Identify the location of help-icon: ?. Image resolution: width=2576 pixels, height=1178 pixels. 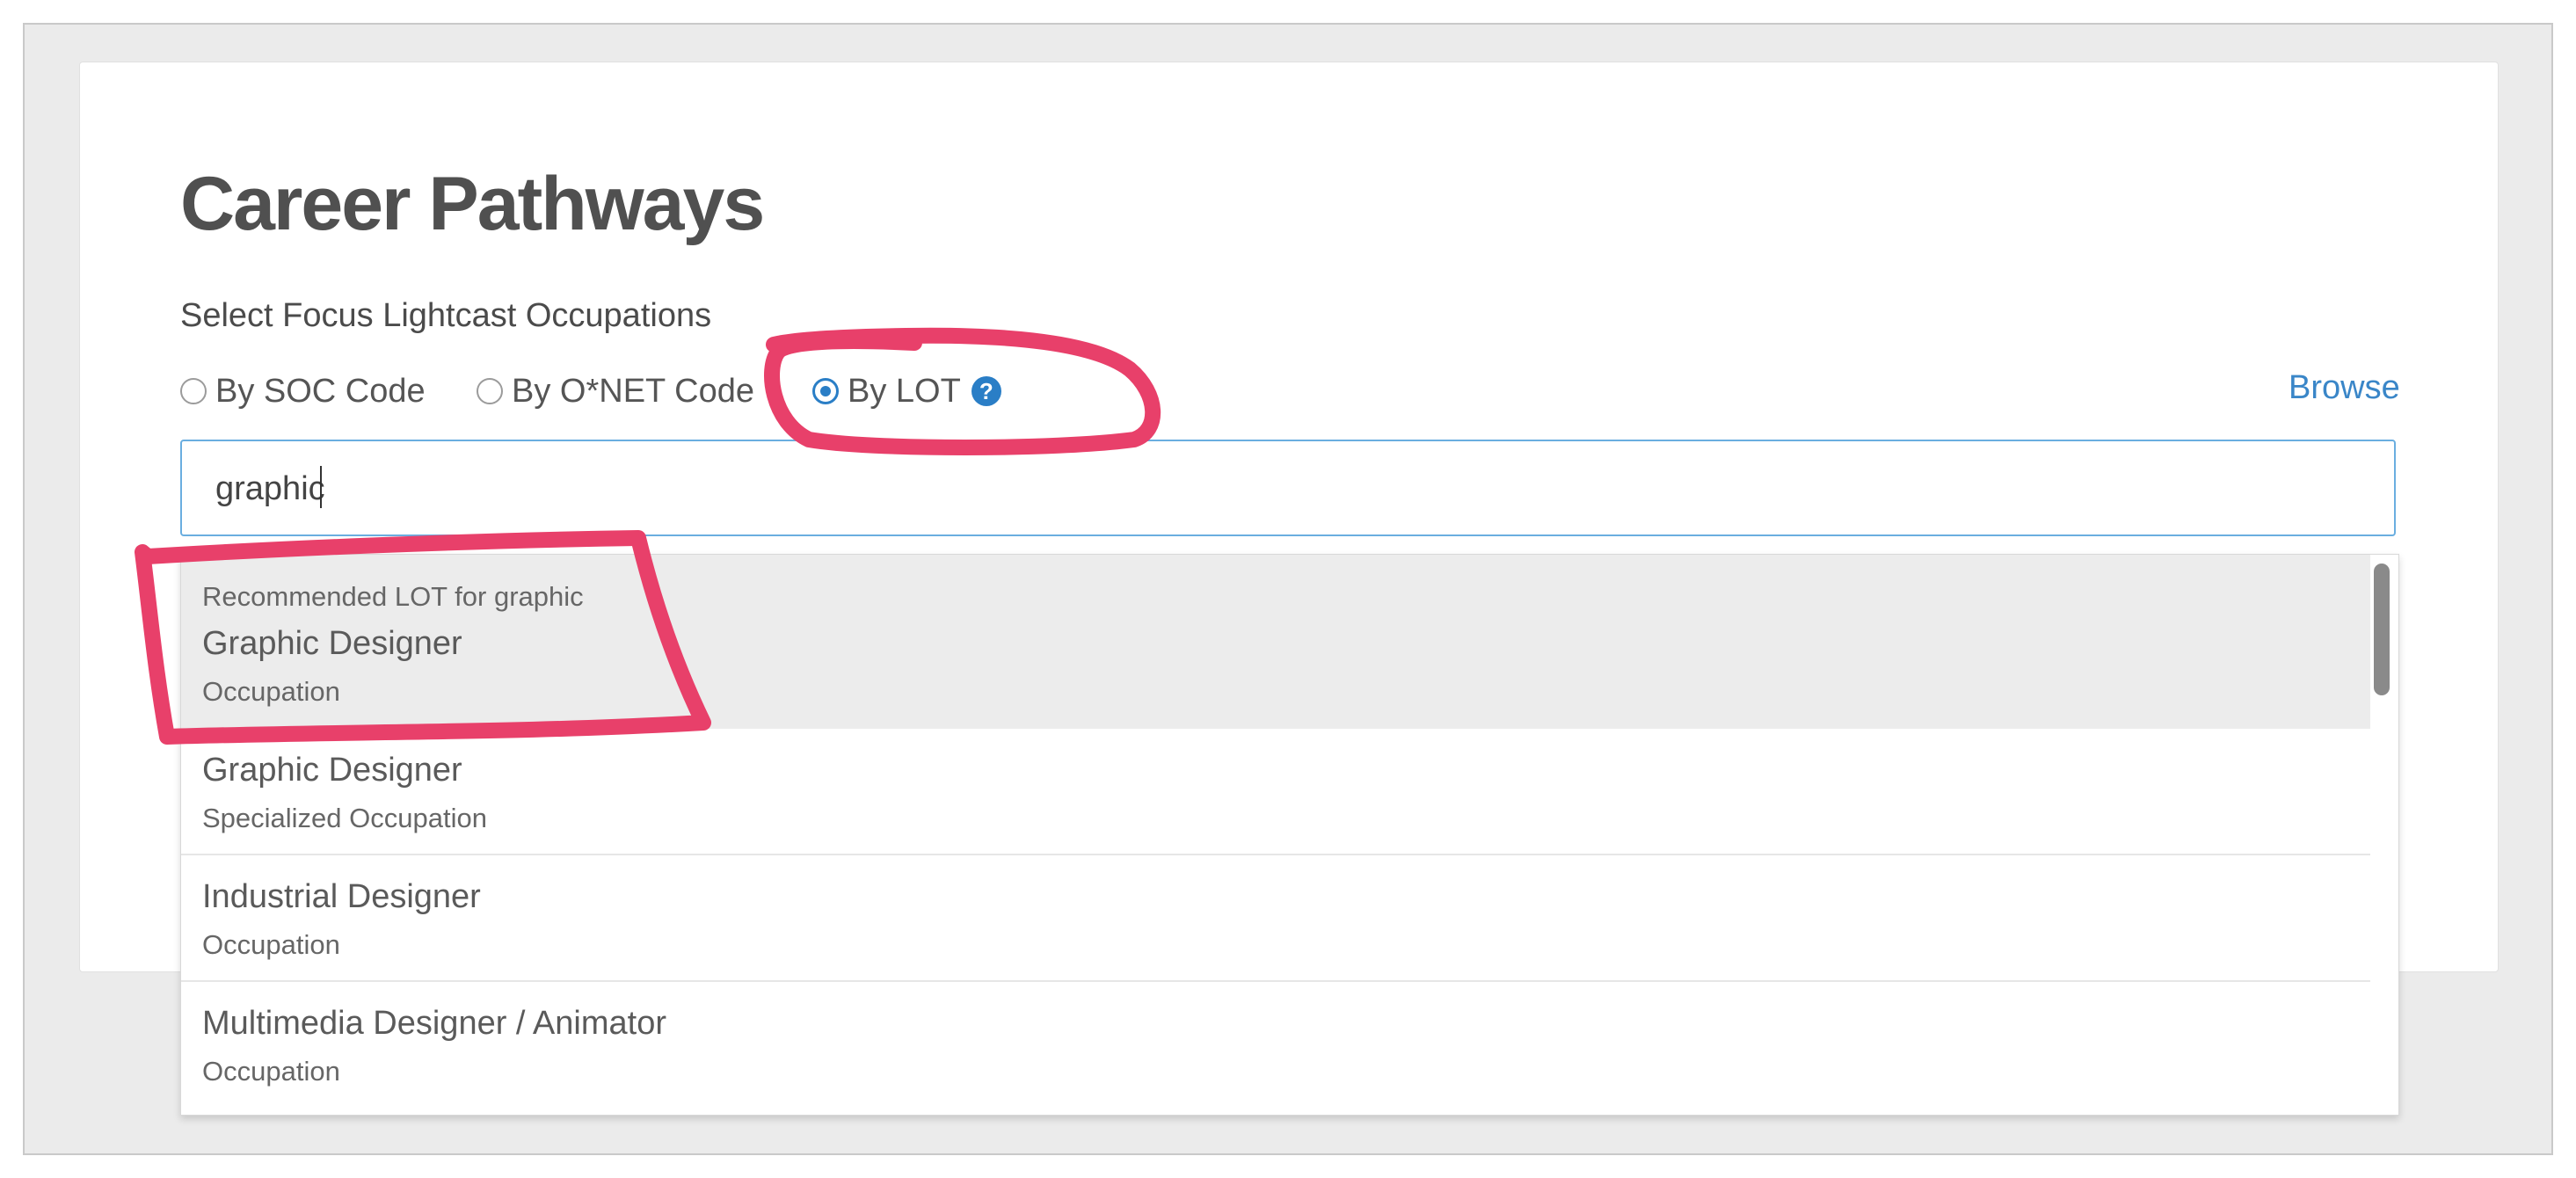
(986, 391).